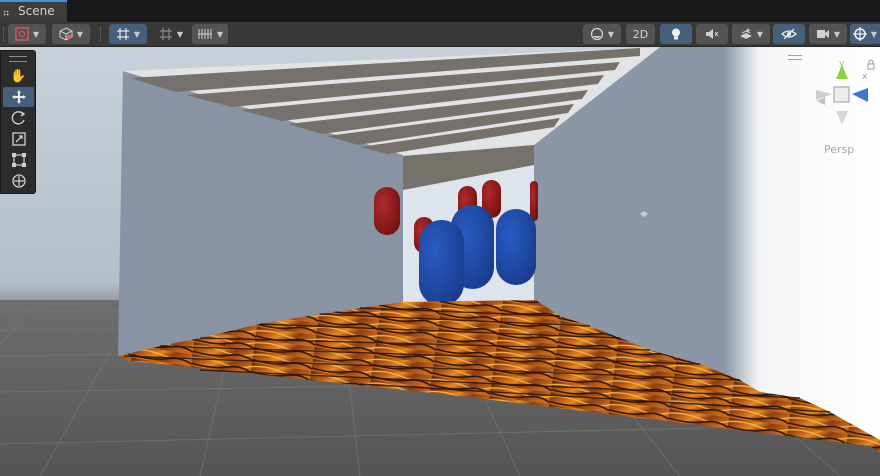  I want to click on shaded-mode-dropdown: ▼, so click(71, 34).